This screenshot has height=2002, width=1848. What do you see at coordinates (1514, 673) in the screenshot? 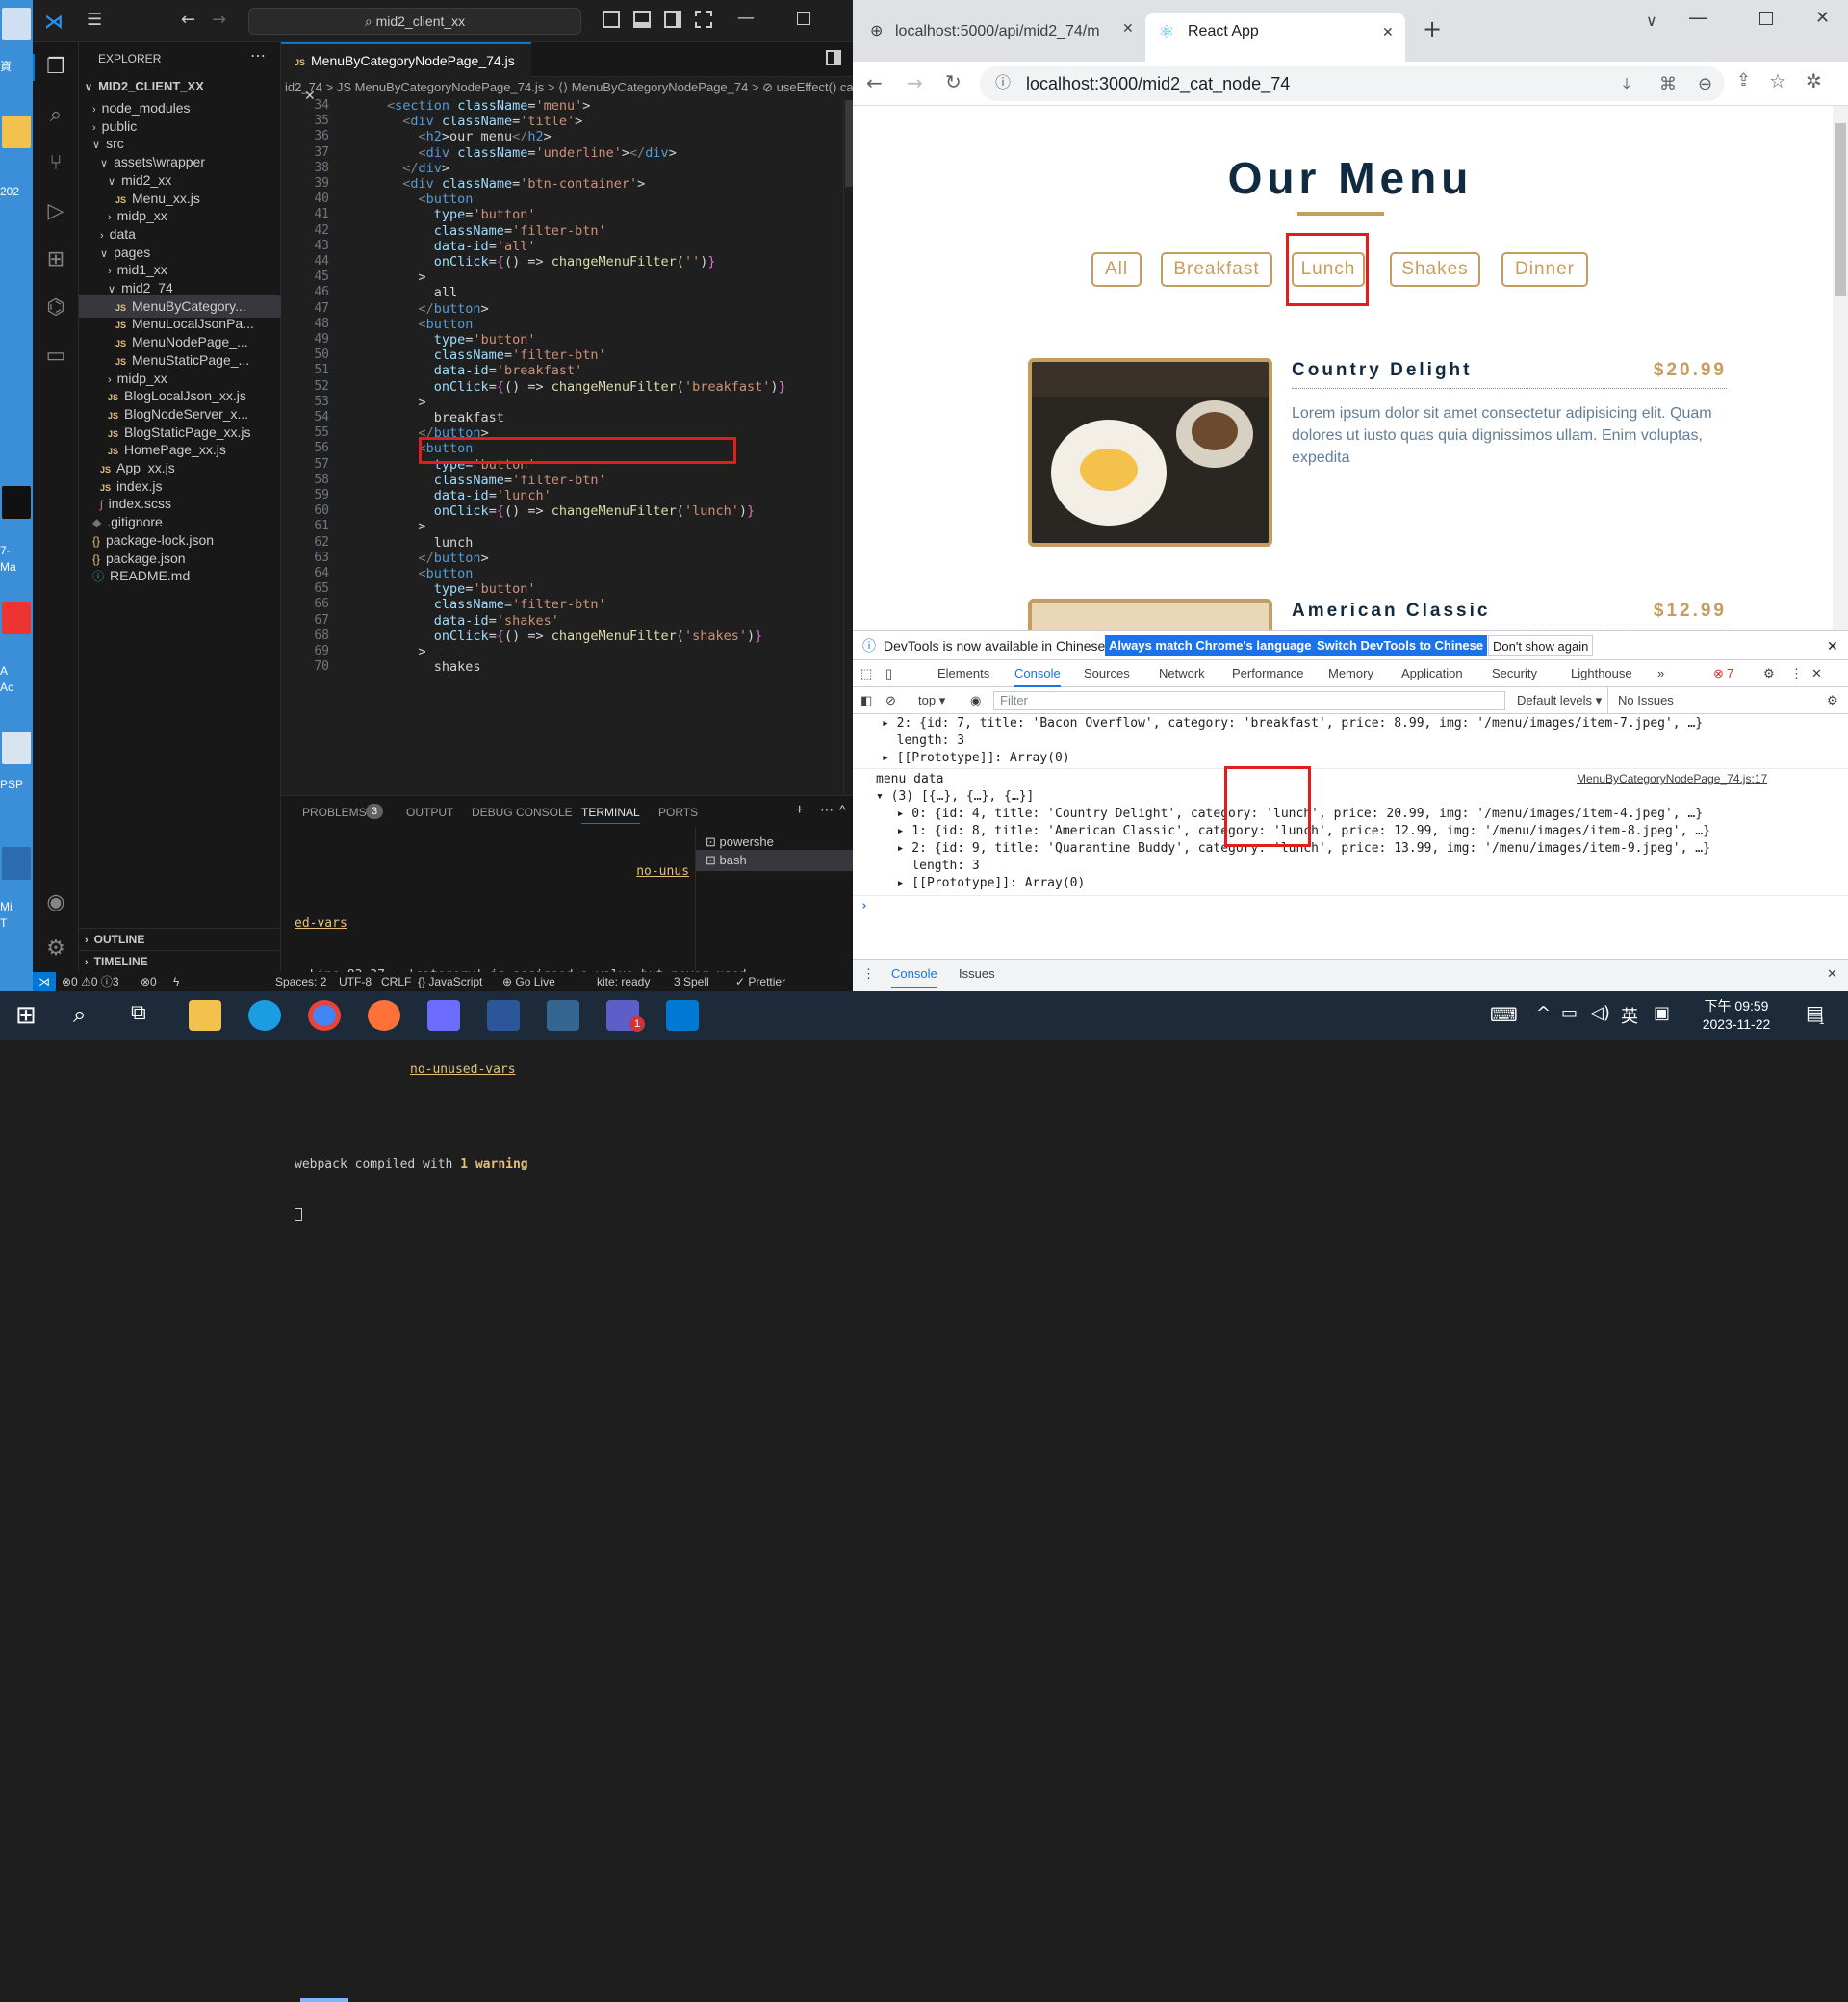
I see `tab-security: Security` at bounding box center [1514, 673].